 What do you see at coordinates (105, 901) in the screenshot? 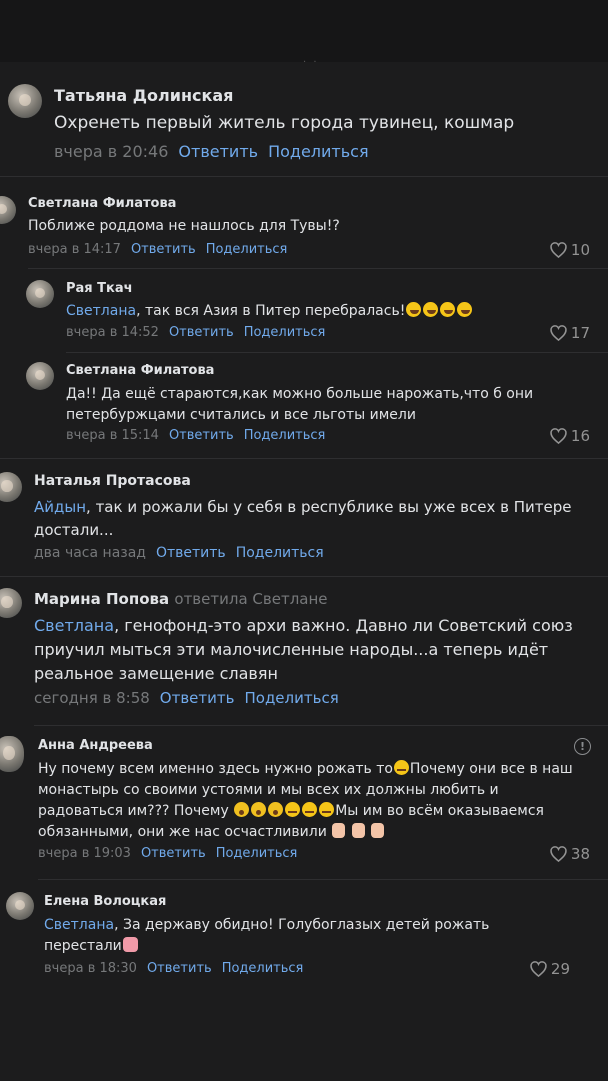
I see `comment-author: Елена Волоцкая` at bounding box center [105, 901].